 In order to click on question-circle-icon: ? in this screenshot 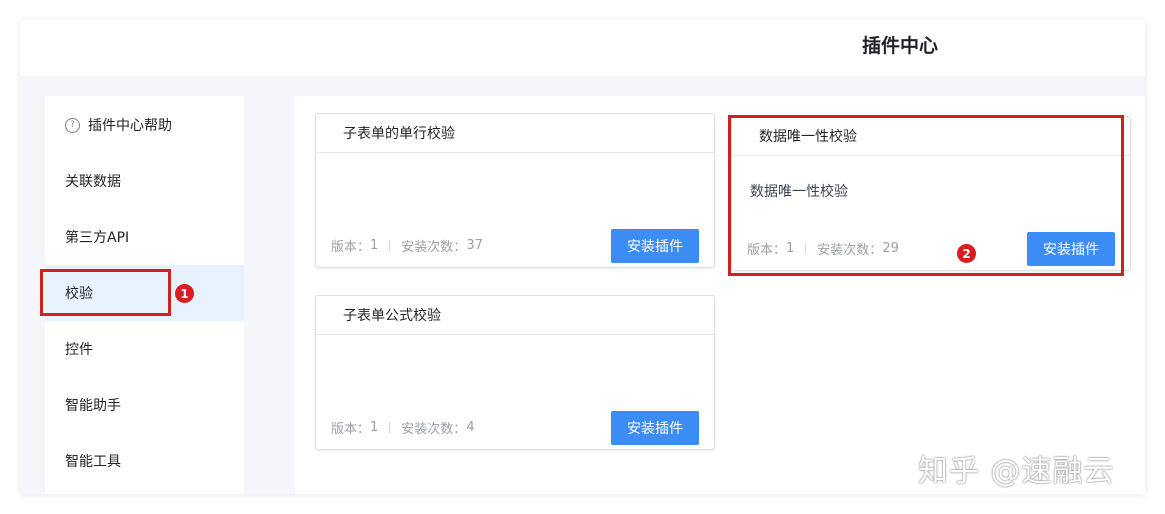, I will do `click(72, 125)`.